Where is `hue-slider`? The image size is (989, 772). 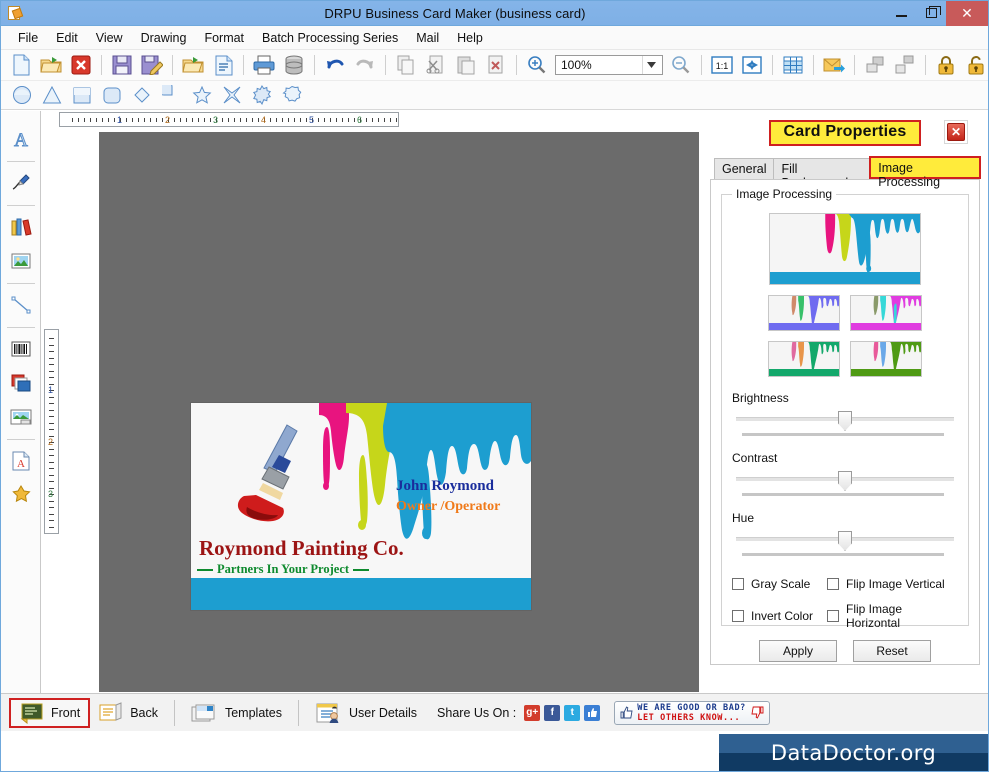
hue-slider is located at coordinates (845, 544).